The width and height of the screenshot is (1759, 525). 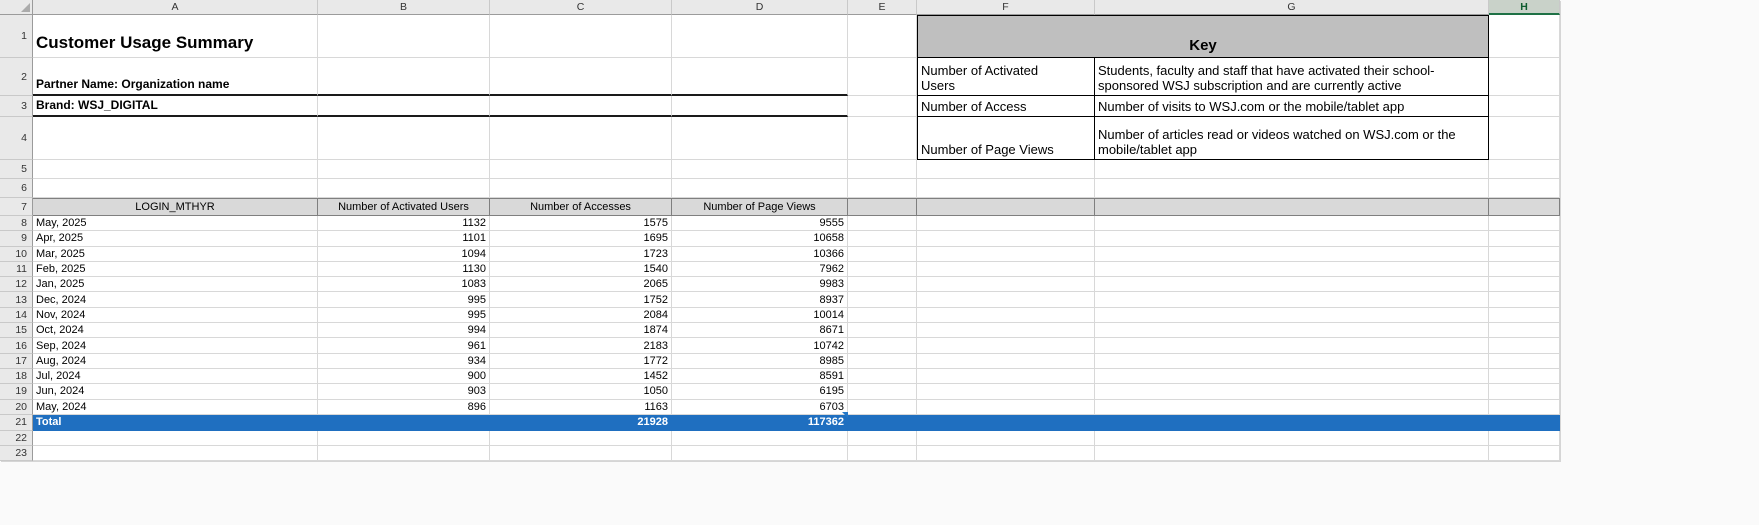 What do you see at coordinates (16, 376) in the screenshot?
I see `row-header-18: 18` at bounding box center [16, 376].